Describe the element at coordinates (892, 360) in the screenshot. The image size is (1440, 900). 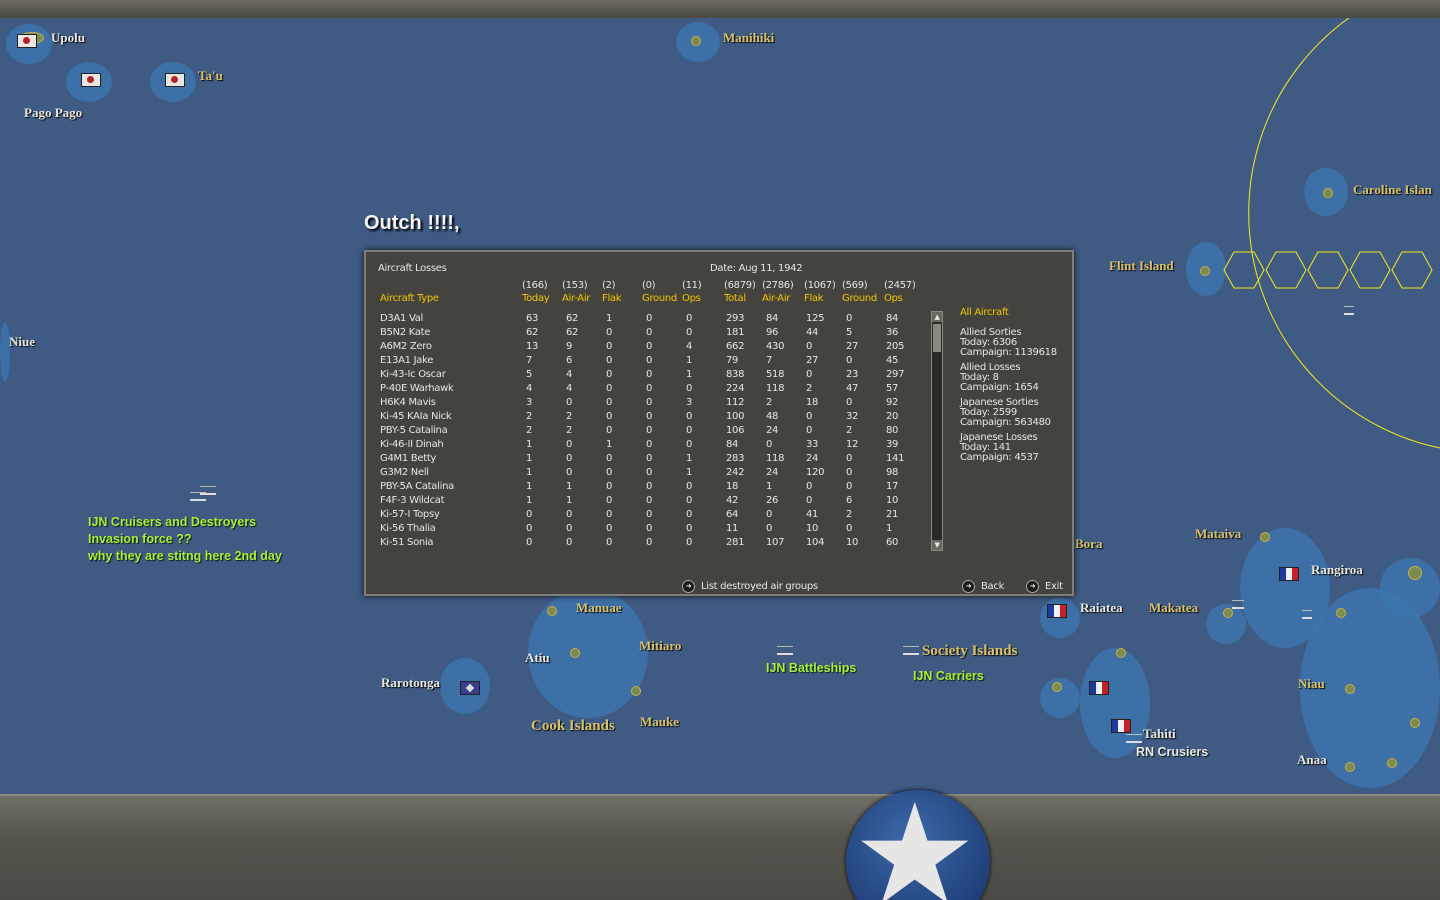
I see `table-cell: 45` at that location.